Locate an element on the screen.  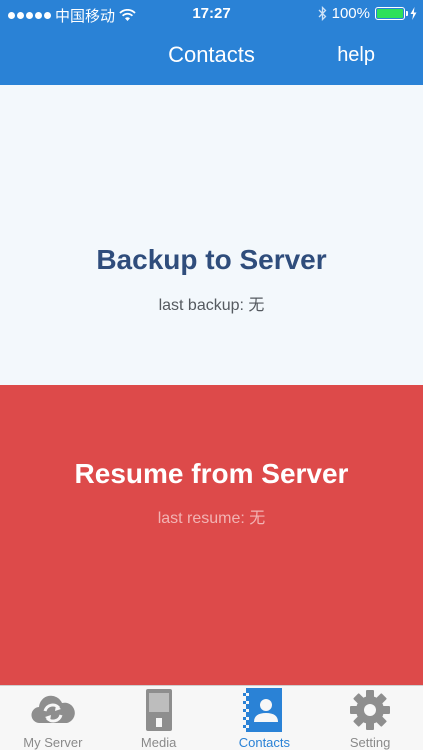
tab-bar: My Server Media Contacts Setting is located at coordinates (211, 717).